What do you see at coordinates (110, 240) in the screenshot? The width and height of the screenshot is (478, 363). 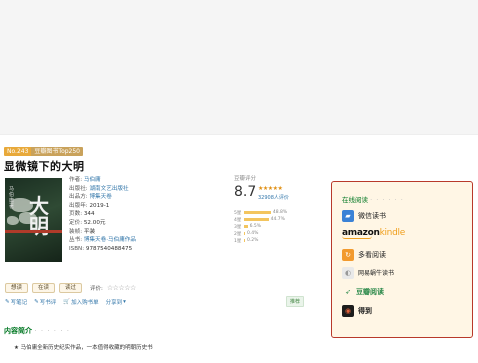 I see `series-link: 博集天卷·马伯庸作品` at bounding box center [110, 240].